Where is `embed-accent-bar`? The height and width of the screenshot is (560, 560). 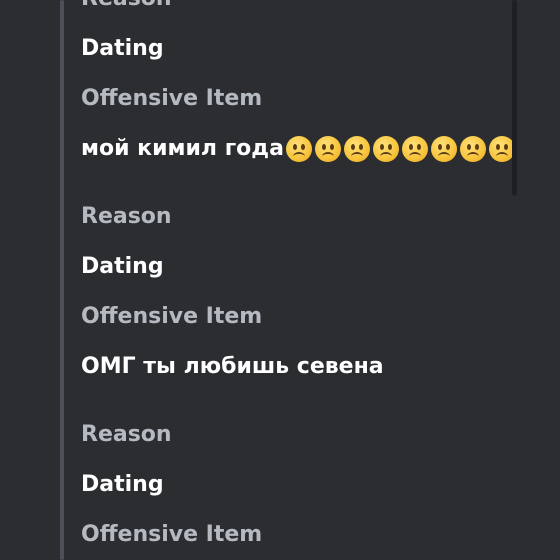
embed-accent-bar is located at coordinates (62, 280).